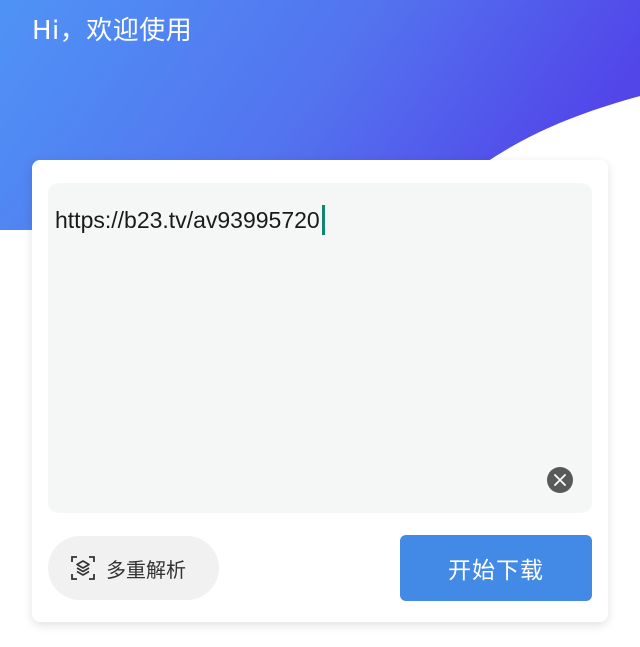 The height and width of the screenshot is (647, 640). What do you see at coordinates (146, 569) in the screenshot?
I see `multi-parse-label: 多重解析` at bounding box center [146, 569].